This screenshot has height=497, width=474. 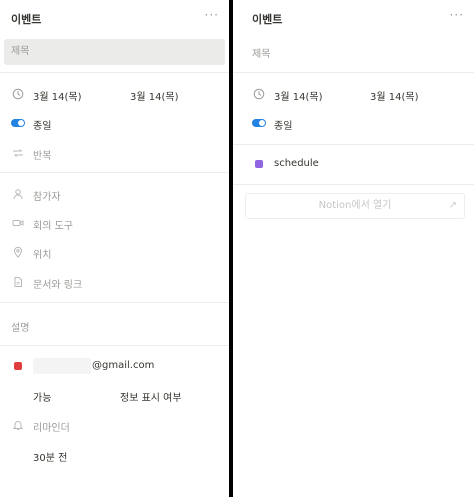 What do you see at coordinates (18, 252) in the screenshot?
I see `location-pin-icon` at bounding box center [18, 252].